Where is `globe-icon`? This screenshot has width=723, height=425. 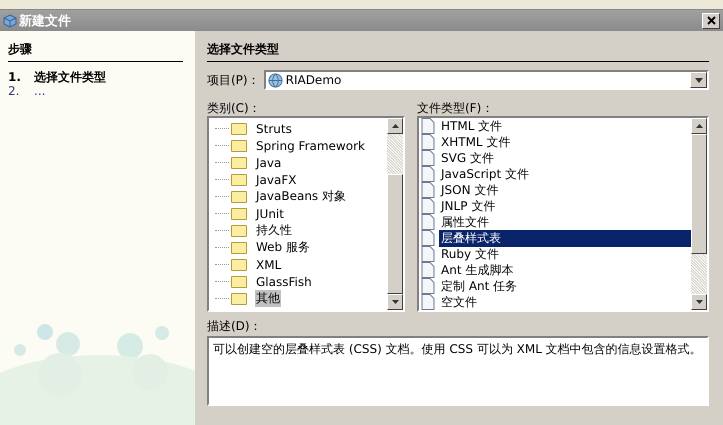
globe-icon is located at coordinates (275, 80).